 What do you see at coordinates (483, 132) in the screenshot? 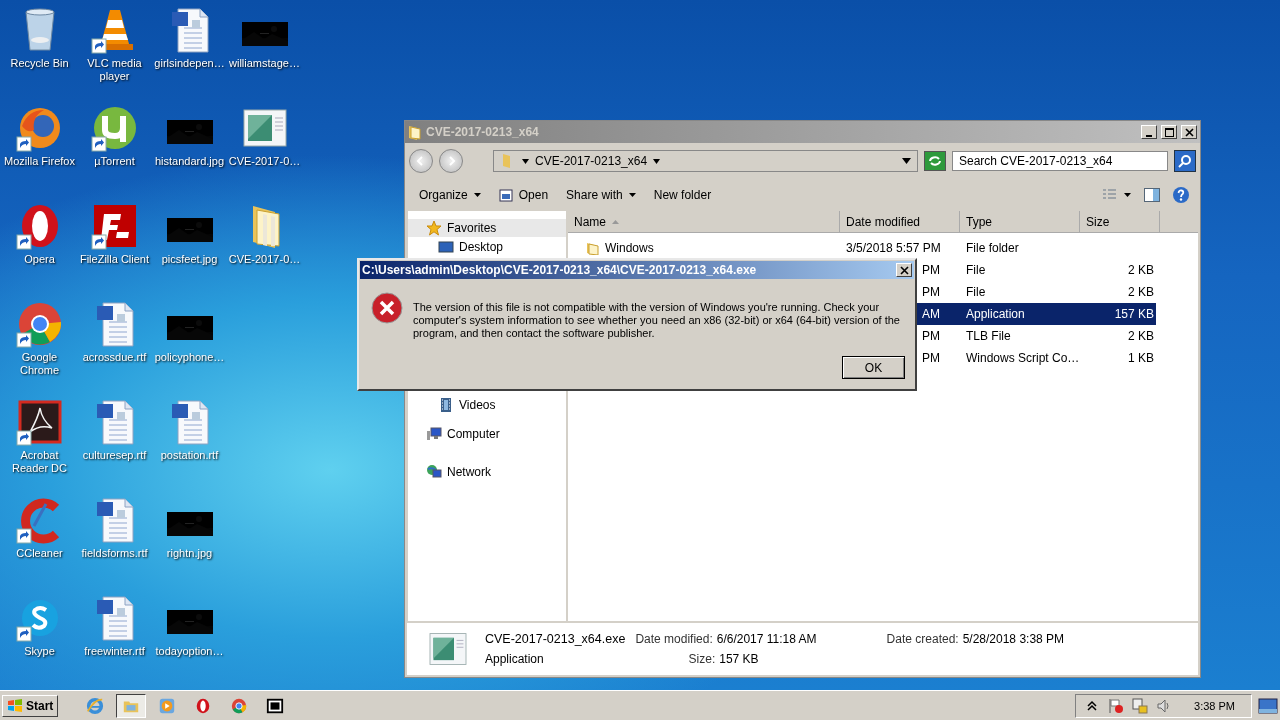
I see `window-title: CVE-2017-0213_x64` at bounding box center [483, 132].